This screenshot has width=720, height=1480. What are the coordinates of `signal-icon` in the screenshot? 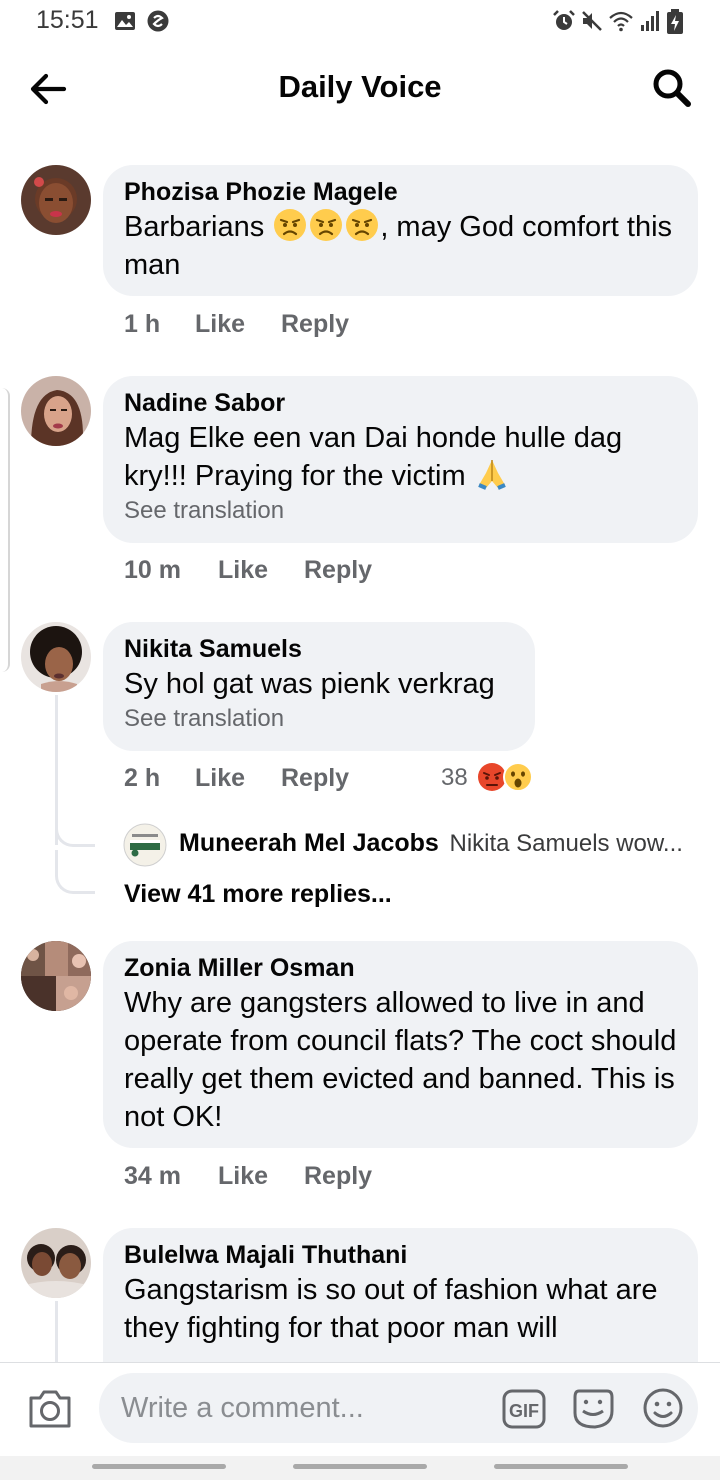 It's located at (650, 21).